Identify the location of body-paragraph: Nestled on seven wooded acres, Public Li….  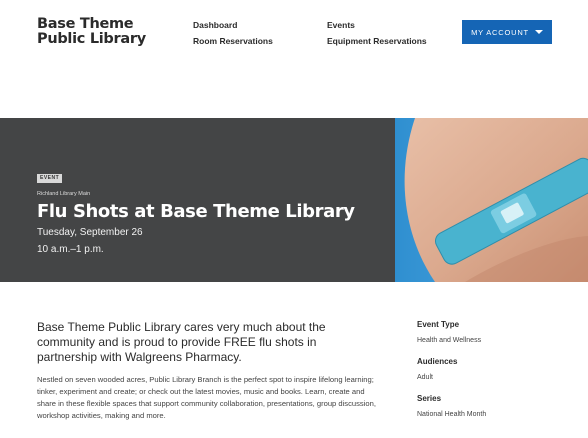
(206, 397).